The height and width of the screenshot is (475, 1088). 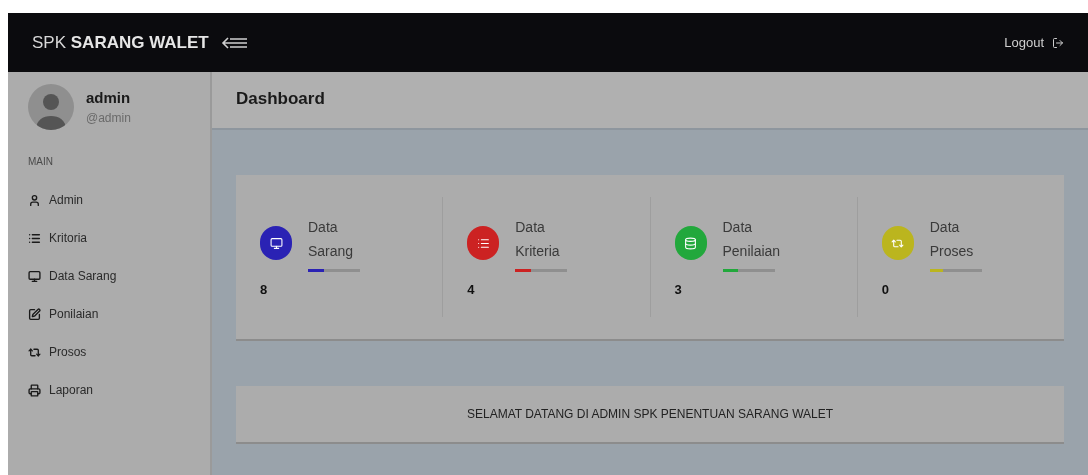 I want to click on sidebar-item: Kritoria, so click(x=109, y=238).